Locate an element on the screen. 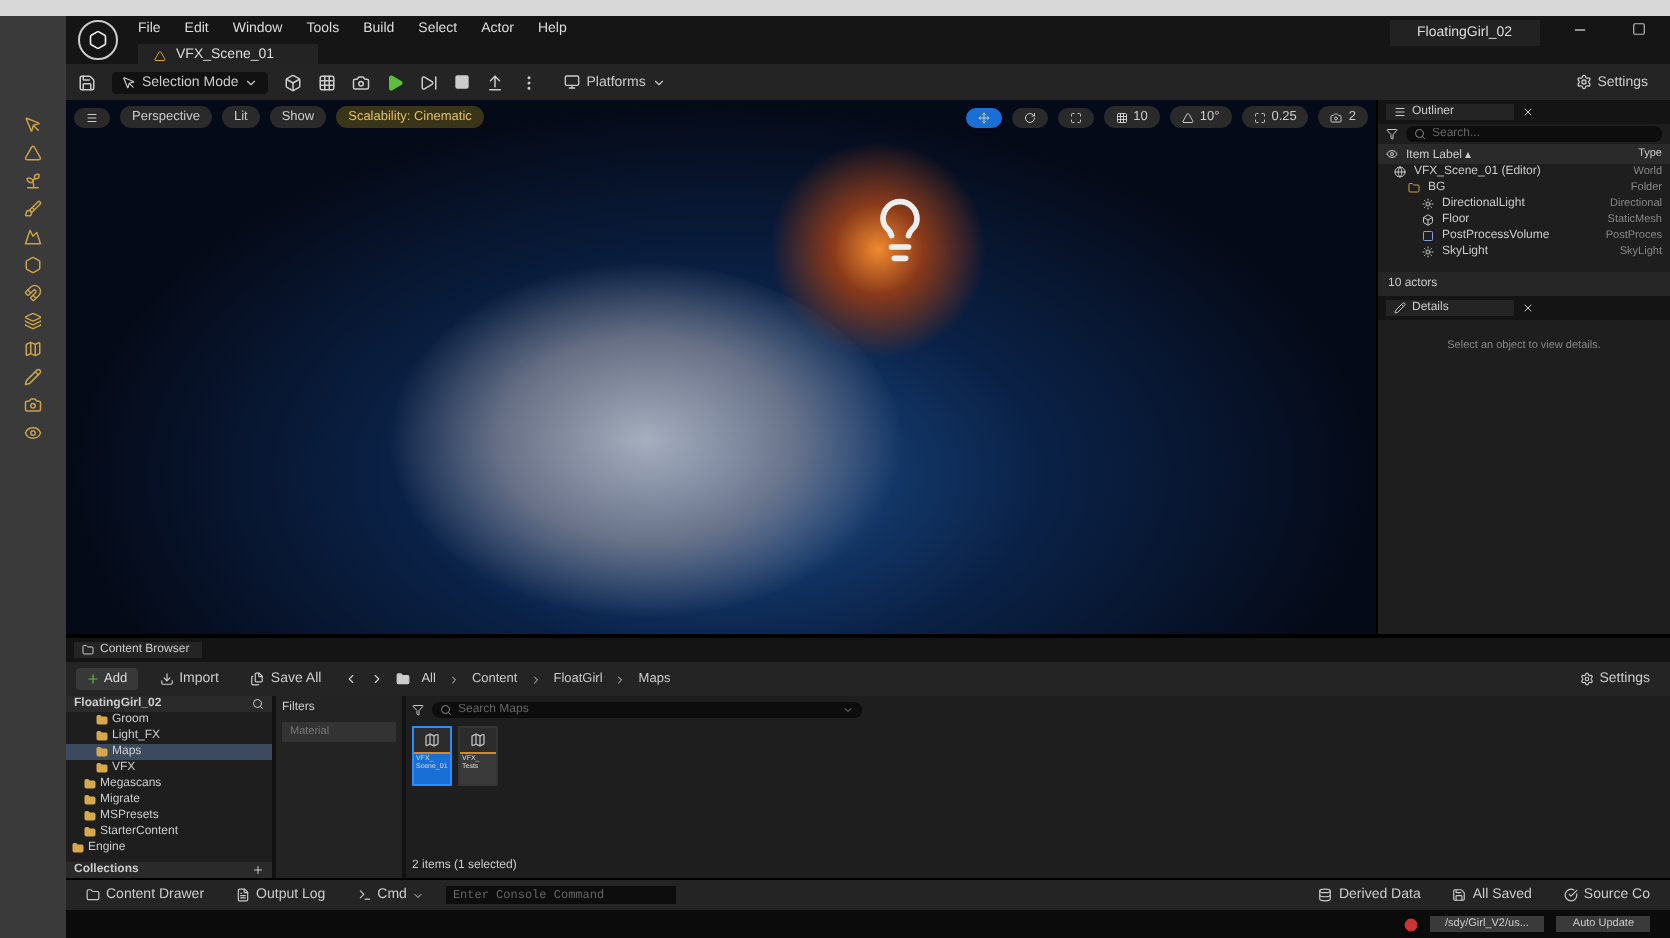 This screenshot has width=1670, height=938. maximize-icon is located at coordinates (1639, 29).